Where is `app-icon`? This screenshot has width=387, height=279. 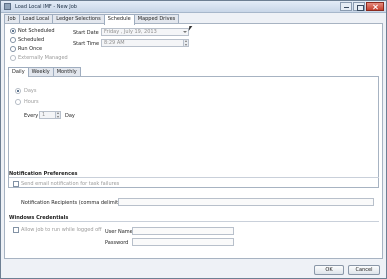 app-icon is located at coordinates (7, 6).